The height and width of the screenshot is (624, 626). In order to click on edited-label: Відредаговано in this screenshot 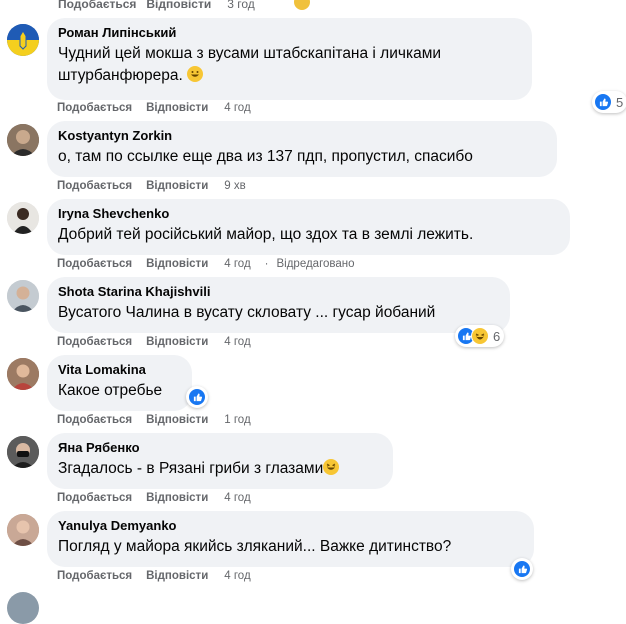, I will do `click(316, 264)`.